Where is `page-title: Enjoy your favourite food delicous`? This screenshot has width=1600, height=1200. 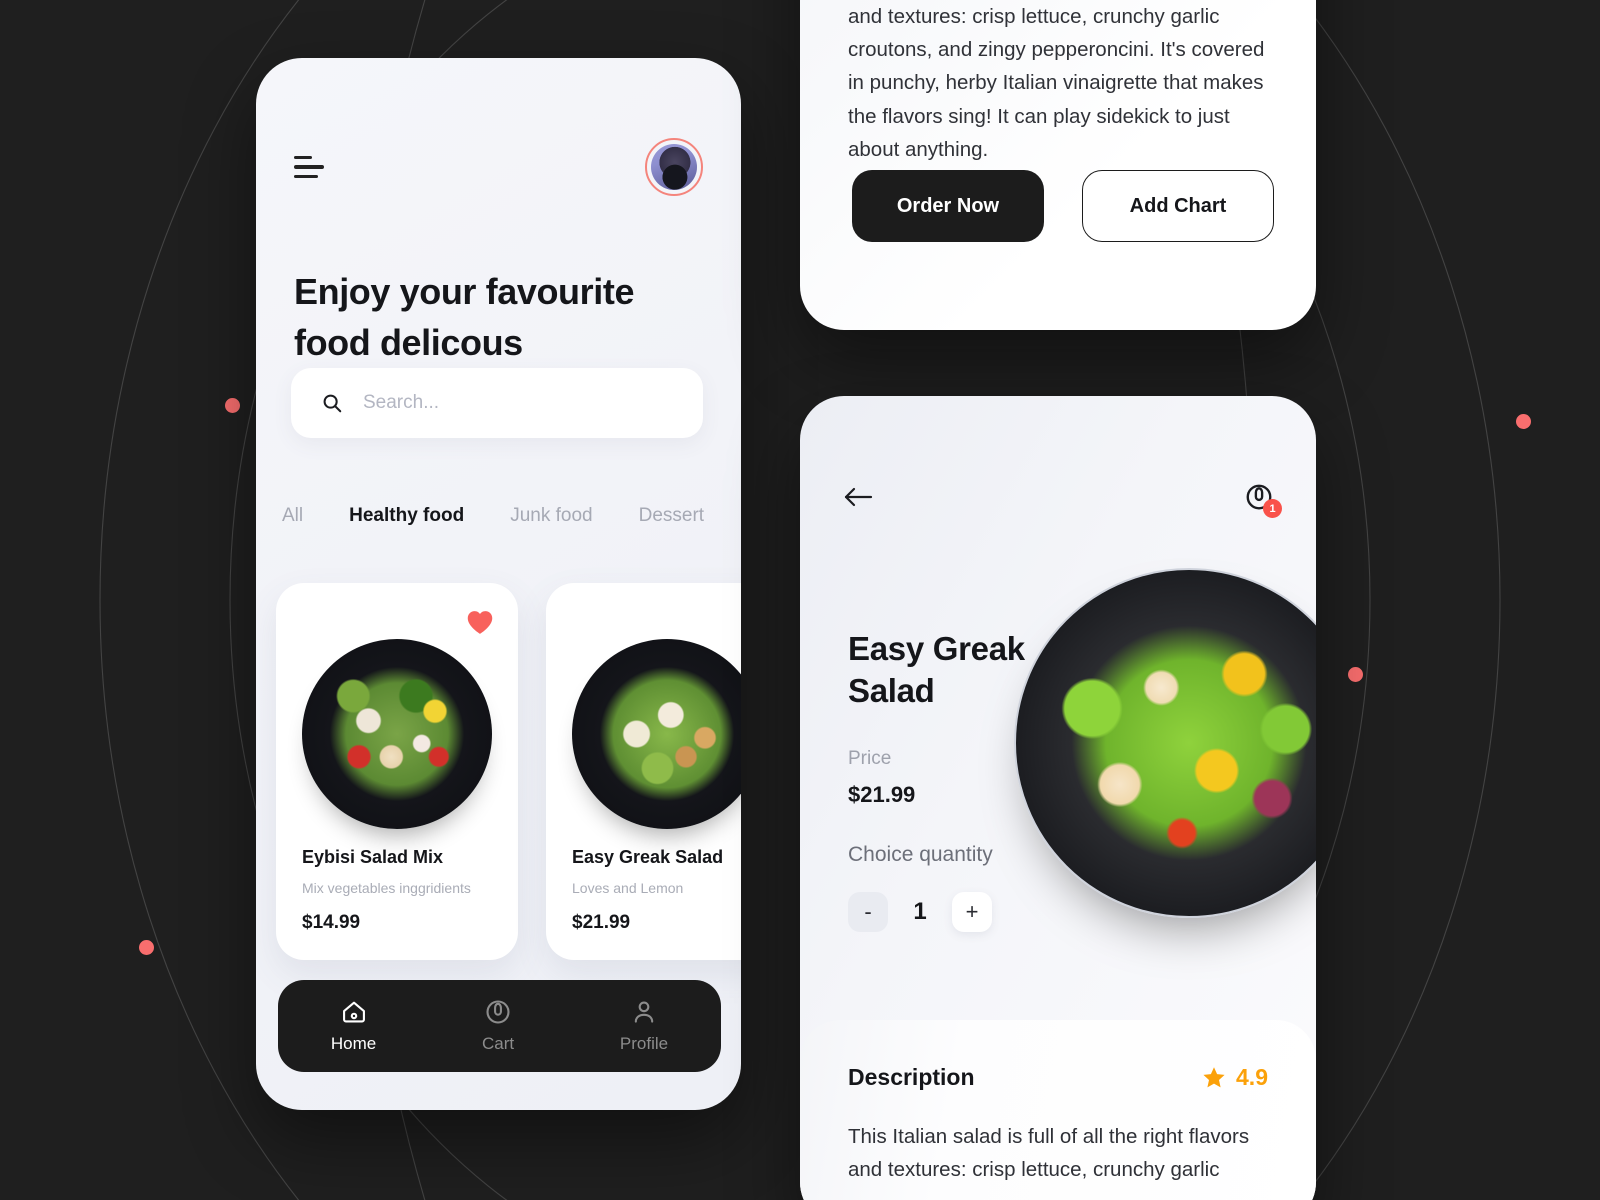 page-title: Enjoy your favourite food delicous is located at coordinates (464, 317).